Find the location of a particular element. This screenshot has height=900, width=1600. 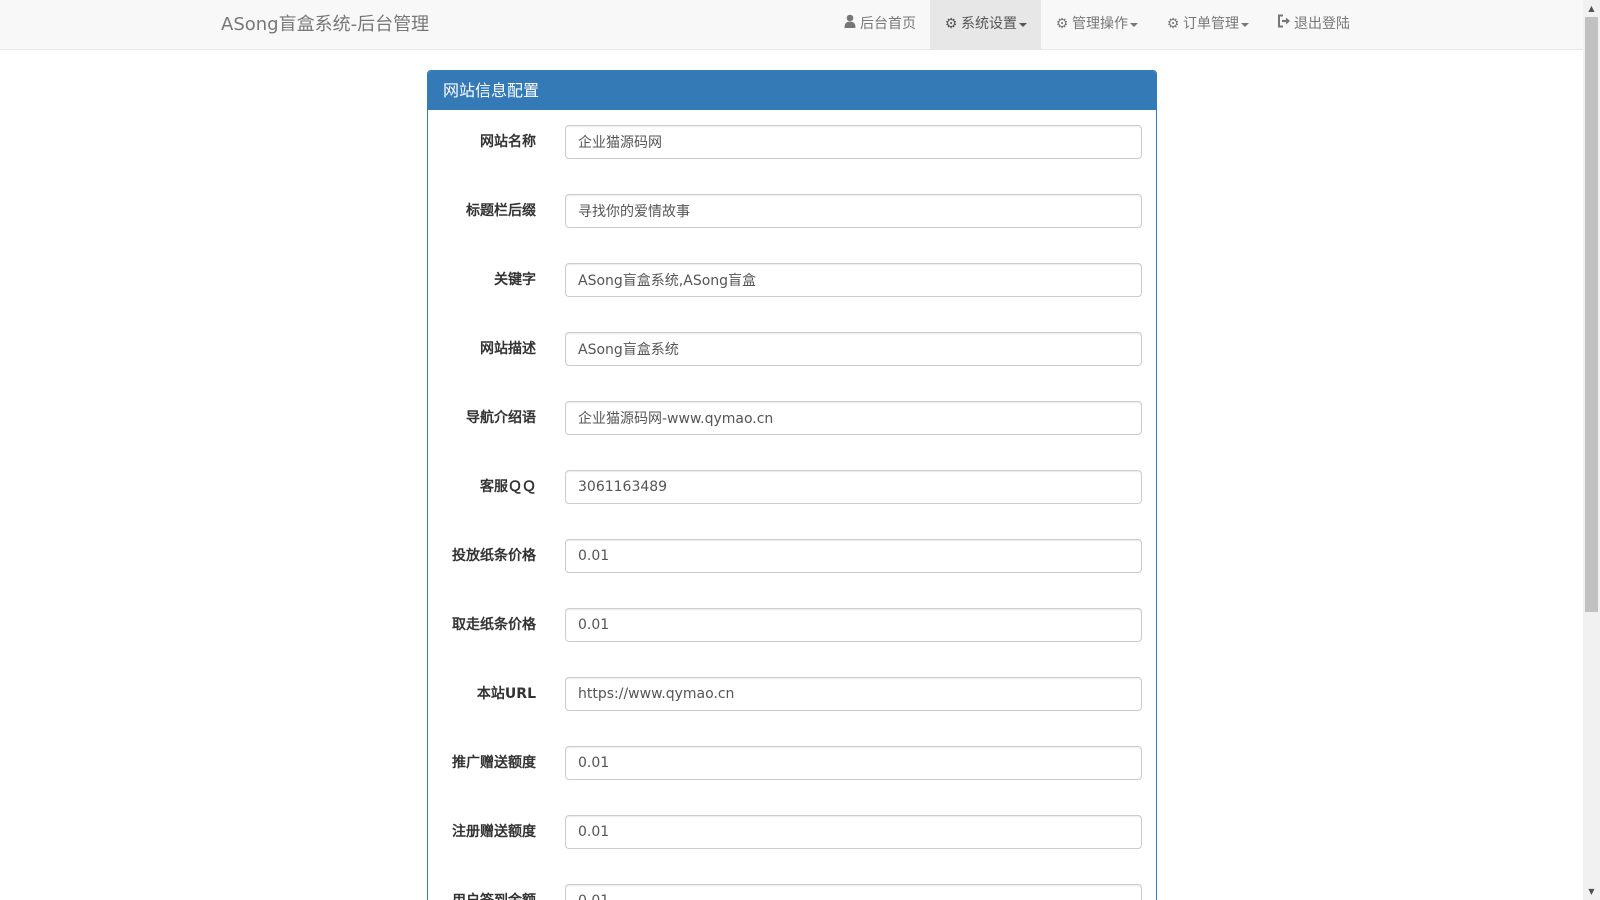

form-row-register-bonus: 注册赠送额度 is located at coordinates (792, 832).